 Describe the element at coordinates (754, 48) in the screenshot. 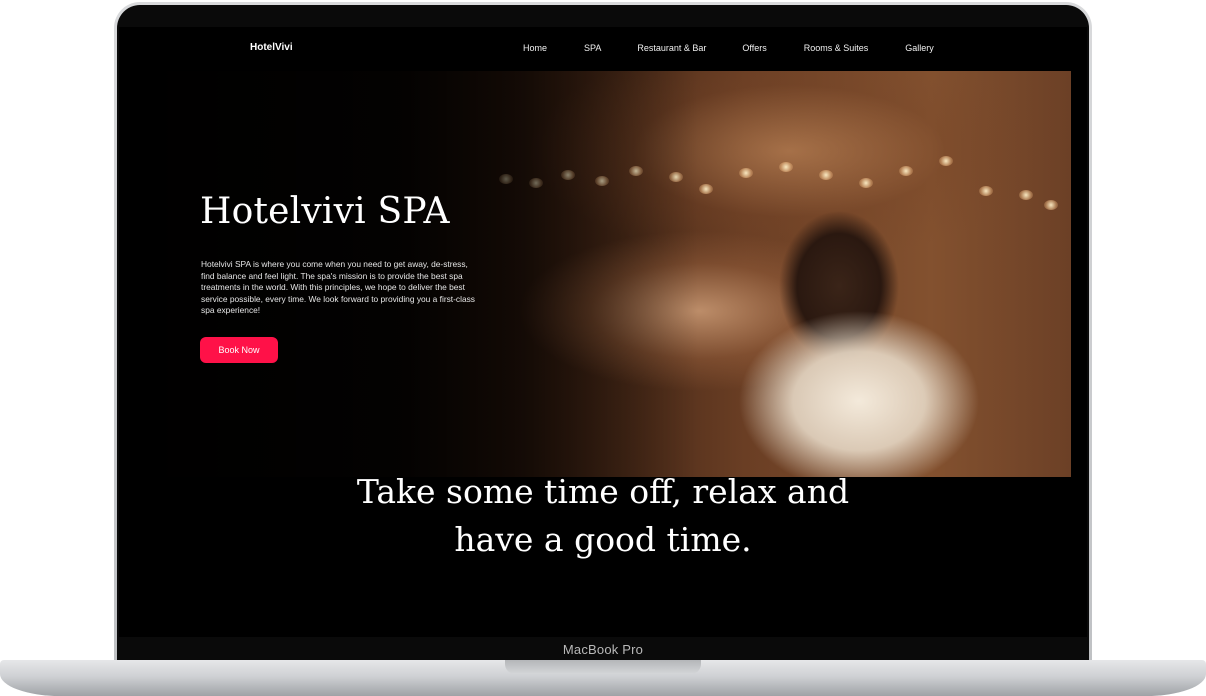

I see `nav-item-offers: Offers` at that location.